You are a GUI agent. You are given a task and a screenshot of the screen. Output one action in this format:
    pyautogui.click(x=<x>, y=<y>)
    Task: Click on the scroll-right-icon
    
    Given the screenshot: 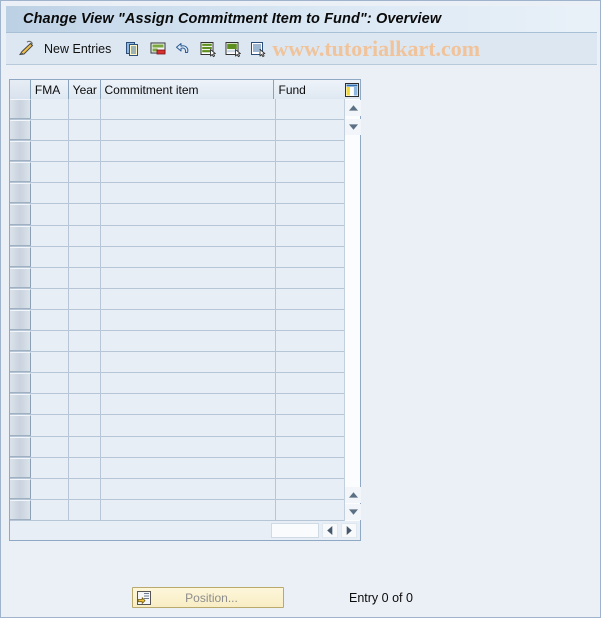 What is the action you would take?
    pyautogui.click(x=349, y=530)
    